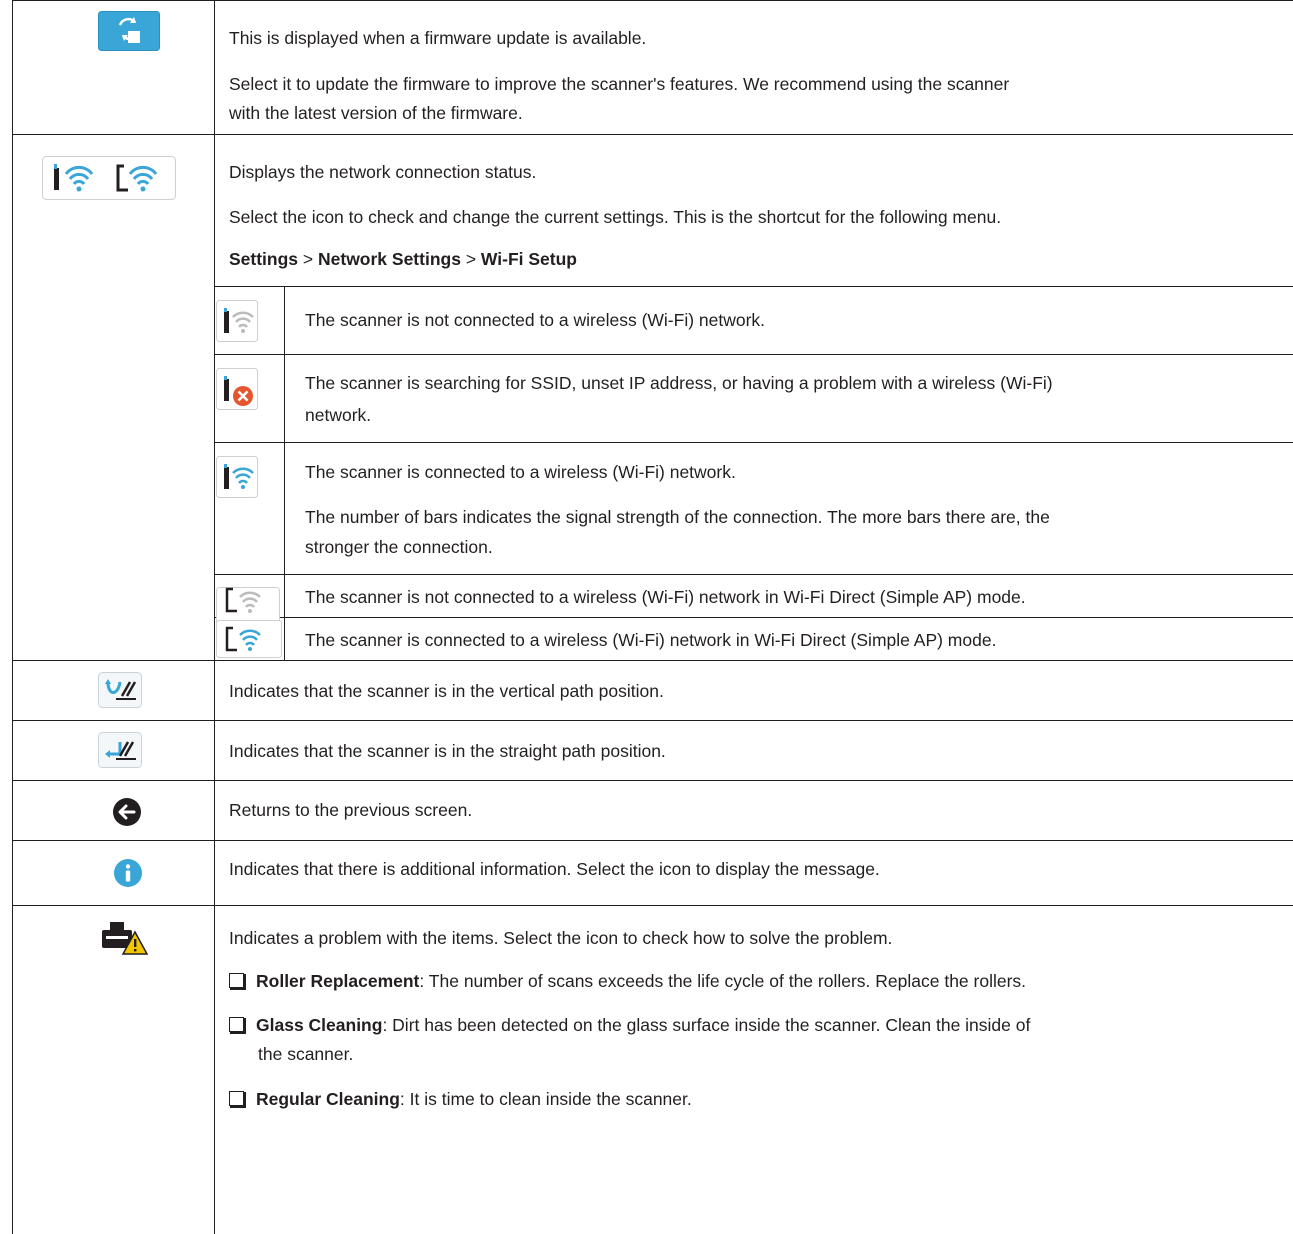 The width and height of the screenshot is (1293, 1234). What do you see at coordinates (284, 473) in the screenshot?
I see `subtable-column-divider` at bounding box center [284, 473].